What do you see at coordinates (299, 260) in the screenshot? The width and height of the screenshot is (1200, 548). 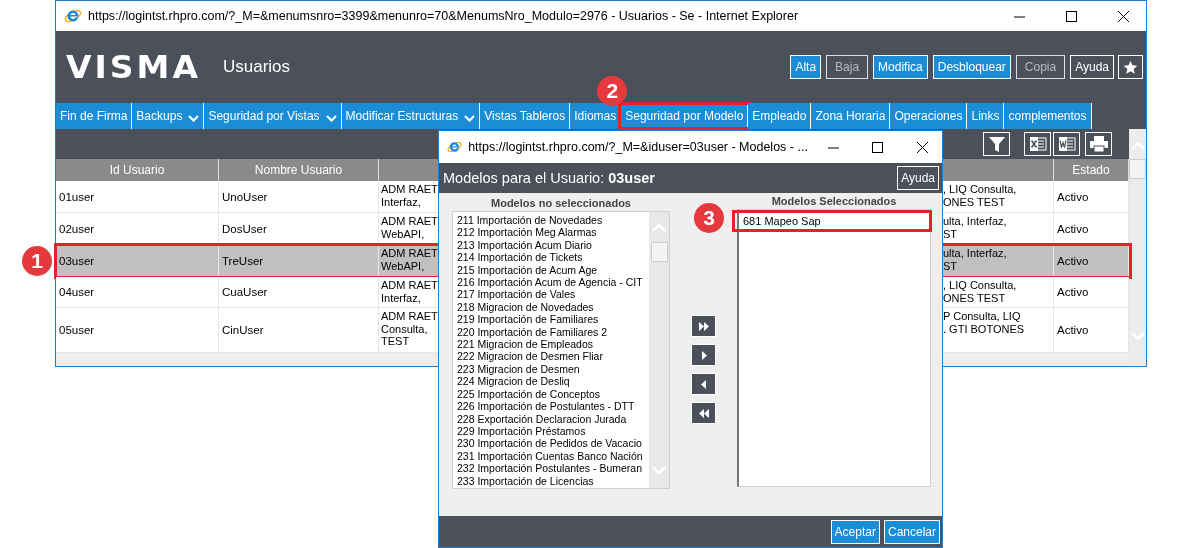 I see `table-cell: TreUser` at bounding box center [299, 260].